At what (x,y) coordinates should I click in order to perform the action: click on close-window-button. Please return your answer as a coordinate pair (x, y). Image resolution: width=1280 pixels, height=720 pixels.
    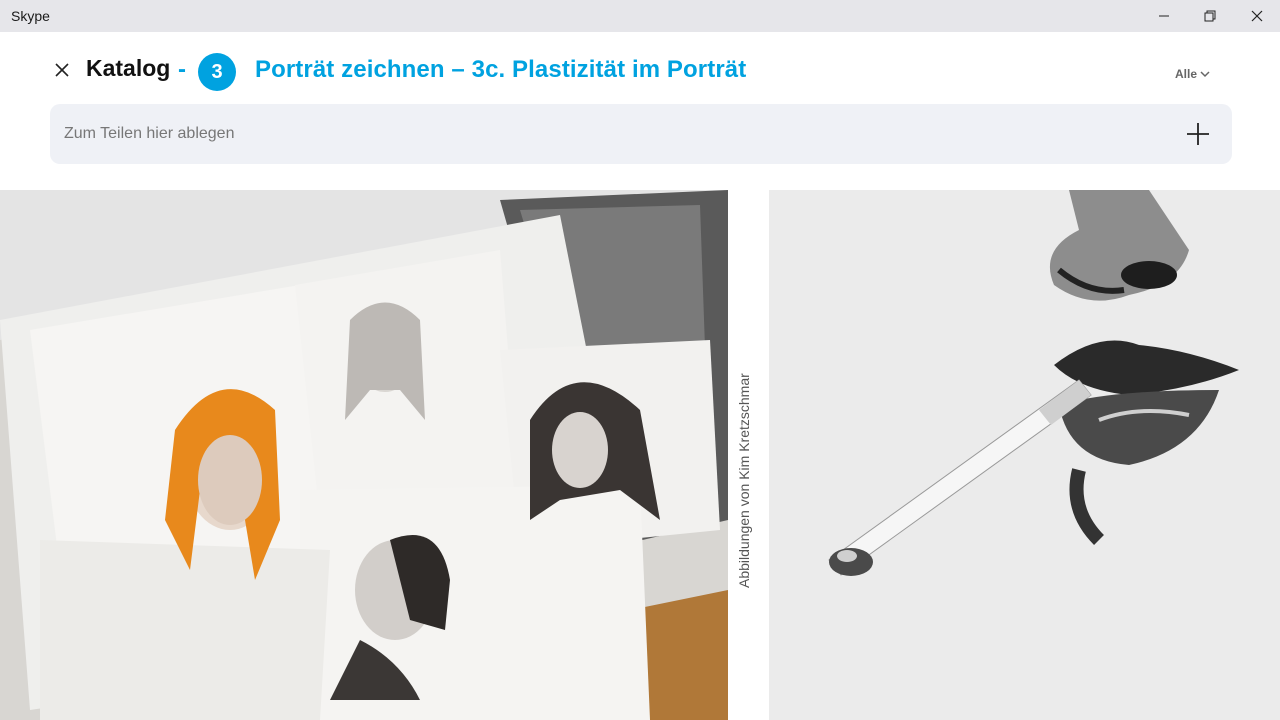
    Looking at the image, I should click on (1257, 16).